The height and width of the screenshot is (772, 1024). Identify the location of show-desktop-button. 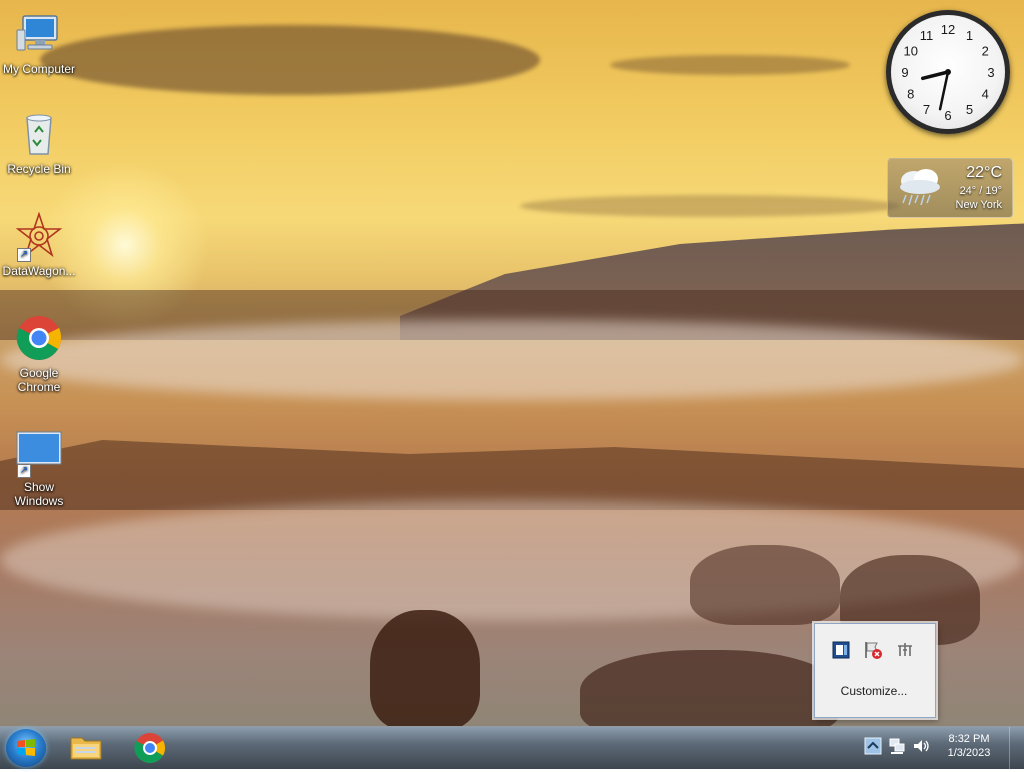
(1016, 748).